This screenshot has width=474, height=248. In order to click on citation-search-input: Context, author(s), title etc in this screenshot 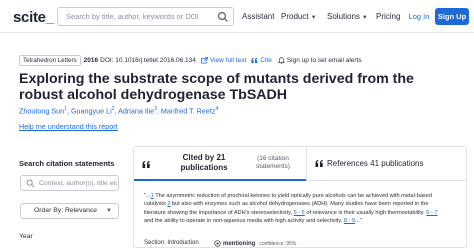, I will do `click(69, 183)`.